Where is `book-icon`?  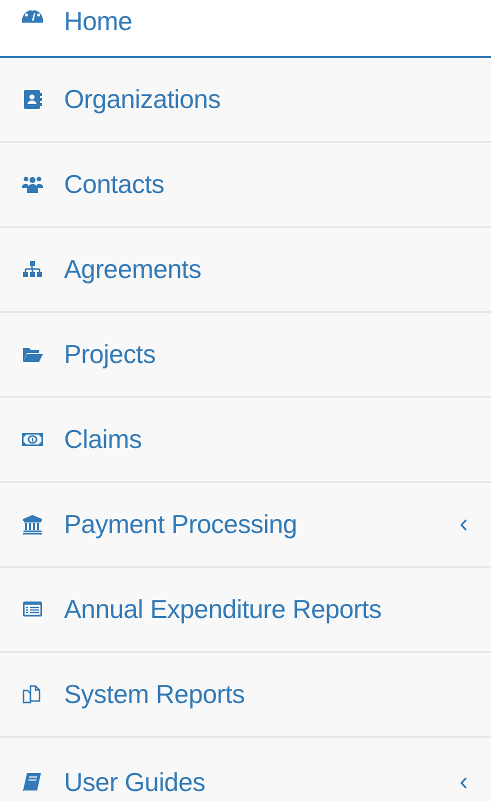 book-icon is located at coordinates (32, 782).